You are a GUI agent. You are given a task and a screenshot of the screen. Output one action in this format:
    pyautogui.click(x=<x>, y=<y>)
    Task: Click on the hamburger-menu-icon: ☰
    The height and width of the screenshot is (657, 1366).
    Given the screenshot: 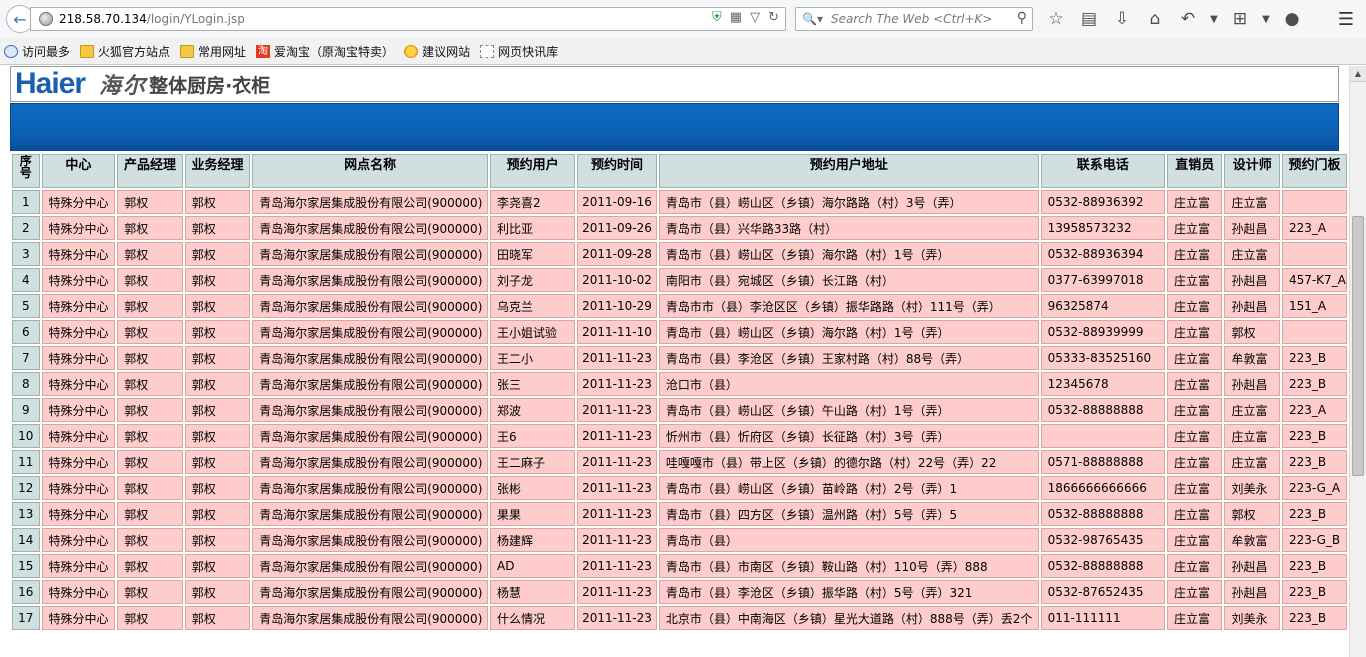 What is the action you would take?
    pyautogui.click(x=1346, y=19)
    